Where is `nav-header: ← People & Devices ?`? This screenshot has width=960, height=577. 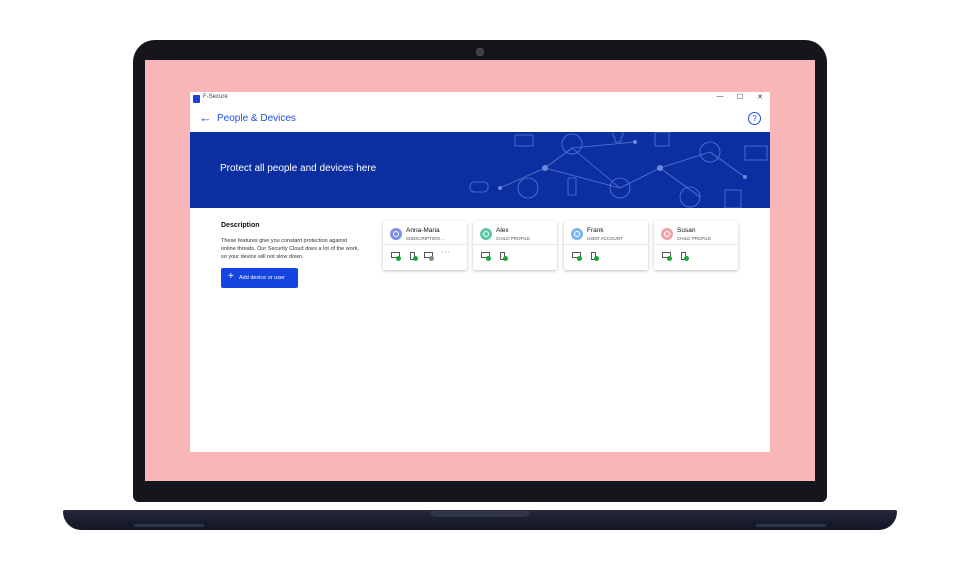 nav-header: ← People & Devices ? is located at coordinates (480, 119).